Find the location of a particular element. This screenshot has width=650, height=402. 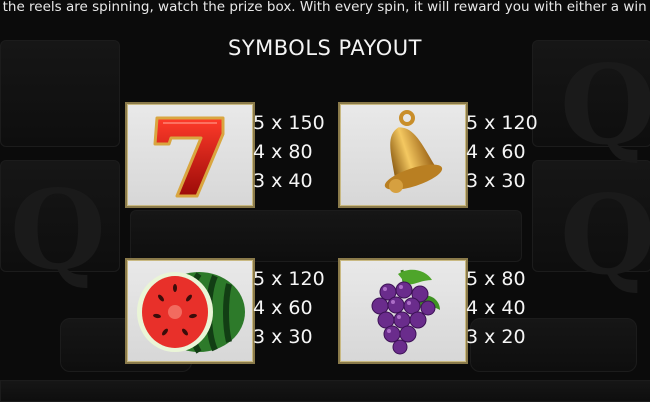

seven-icon is located at coordinates (189, 157).